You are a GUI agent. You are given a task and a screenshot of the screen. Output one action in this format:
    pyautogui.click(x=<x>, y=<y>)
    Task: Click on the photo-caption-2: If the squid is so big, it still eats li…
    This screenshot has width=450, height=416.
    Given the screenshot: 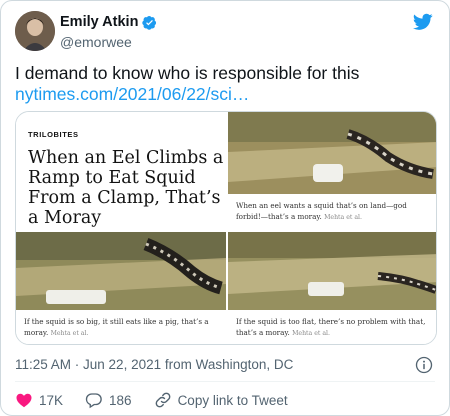 What is the action you would take?
    pyautogui.click(x=122, y=327)
    